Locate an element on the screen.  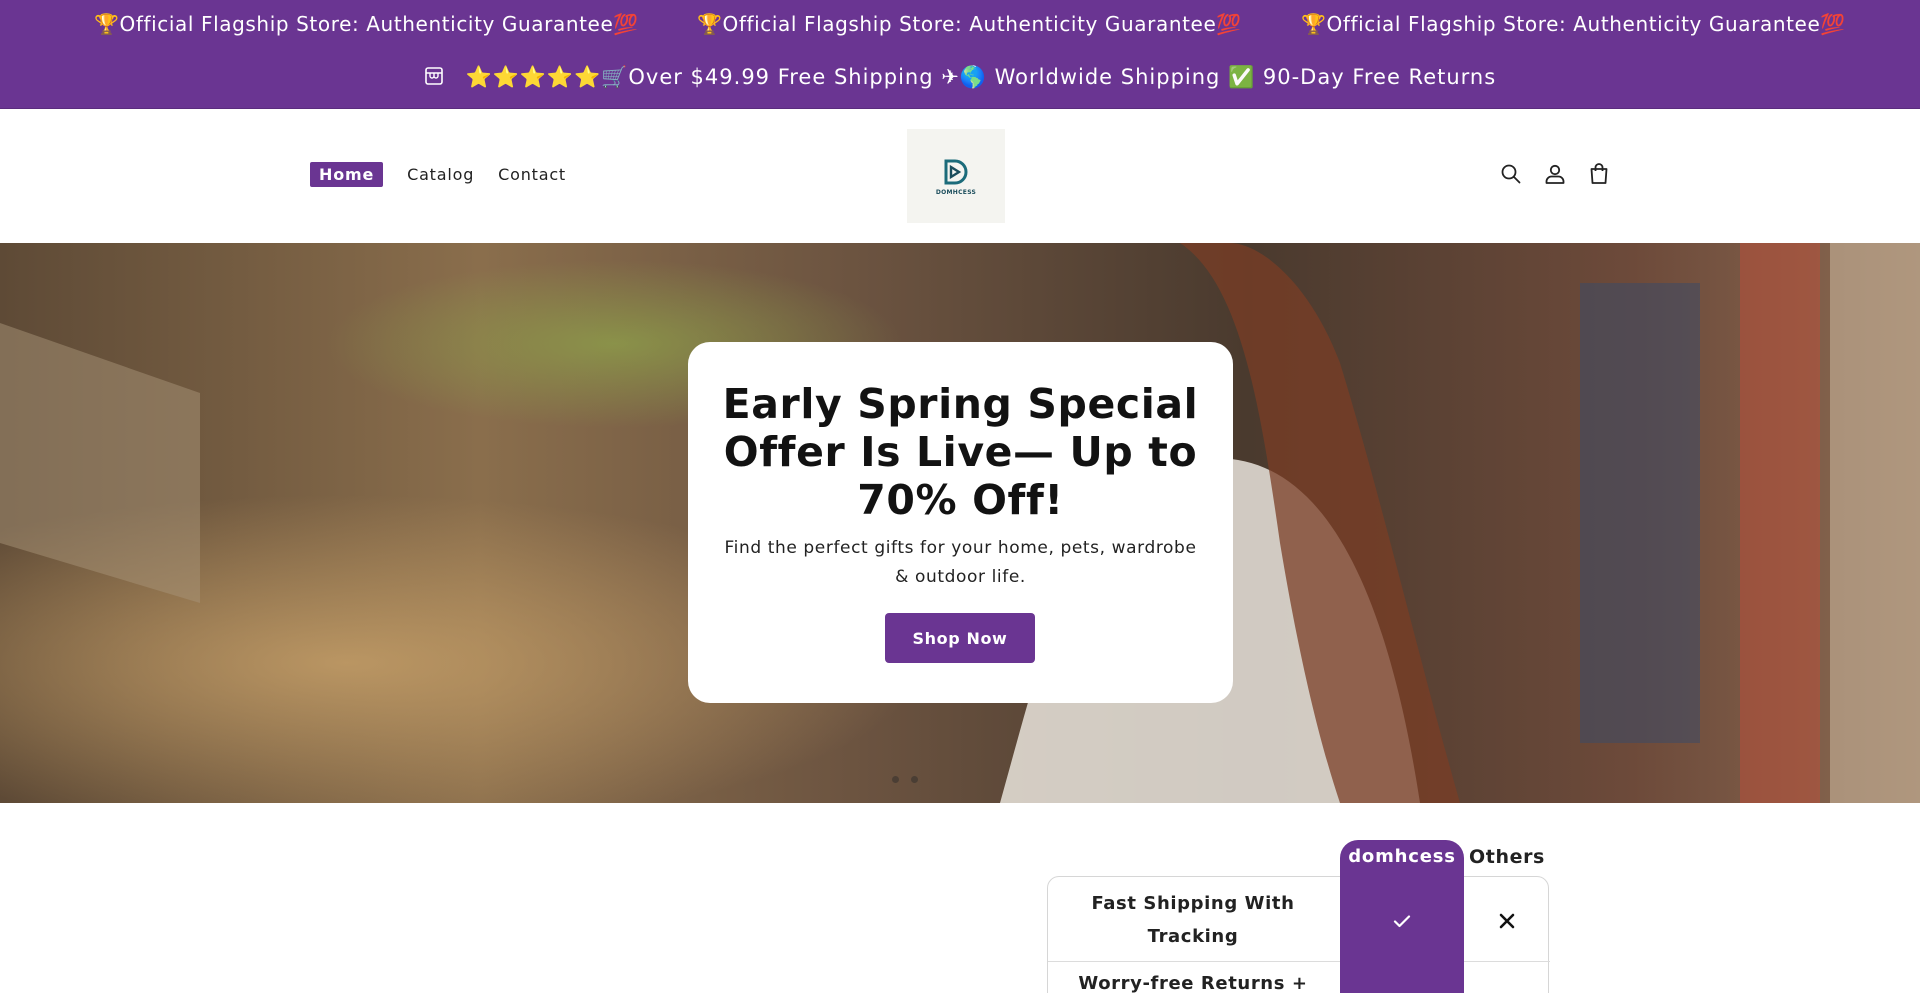
main-nav: Home Catalog Contact is located at coordinates (438, 174).